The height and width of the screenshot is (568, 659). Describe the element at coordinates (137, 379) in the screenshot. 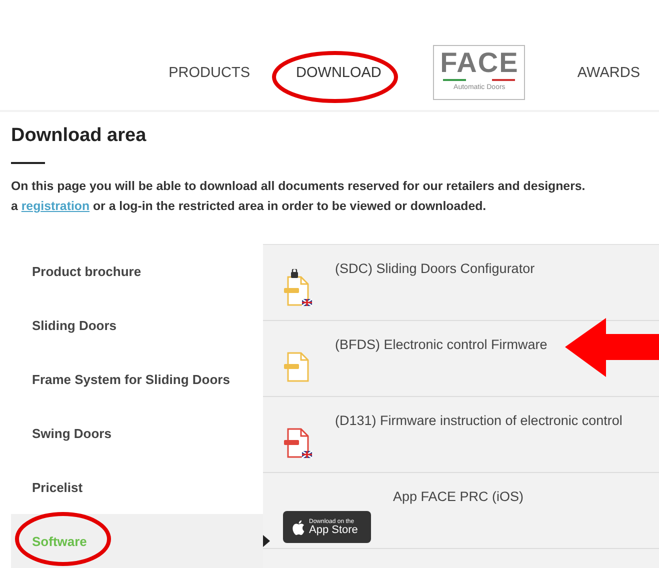

I see `sidebar-item: Frame System for Sliding Doors` at that location.